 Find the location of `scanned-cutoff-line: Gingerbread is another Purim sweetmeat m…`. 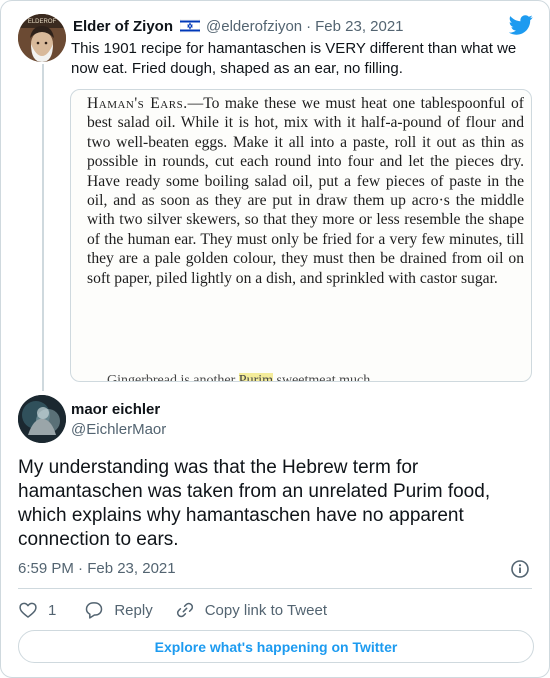

scanned-cutoff-line: Gingerbread is another Purim sweetmeat m… is located at coordinates (317, 377).